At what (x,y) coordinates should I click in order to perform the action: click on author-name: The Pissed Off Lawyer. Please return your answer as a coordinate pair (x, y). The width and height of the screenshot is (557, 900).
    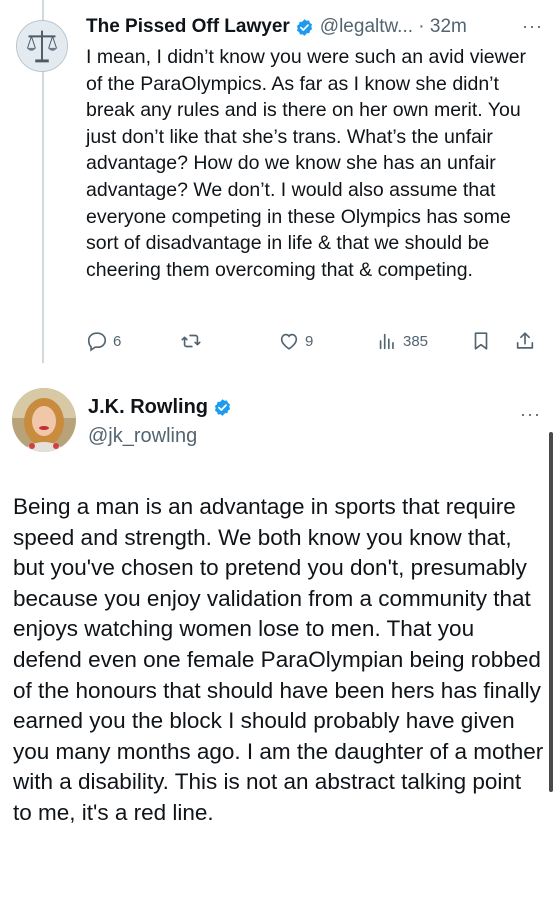
    Looking at the image, I should click on (188, 27).